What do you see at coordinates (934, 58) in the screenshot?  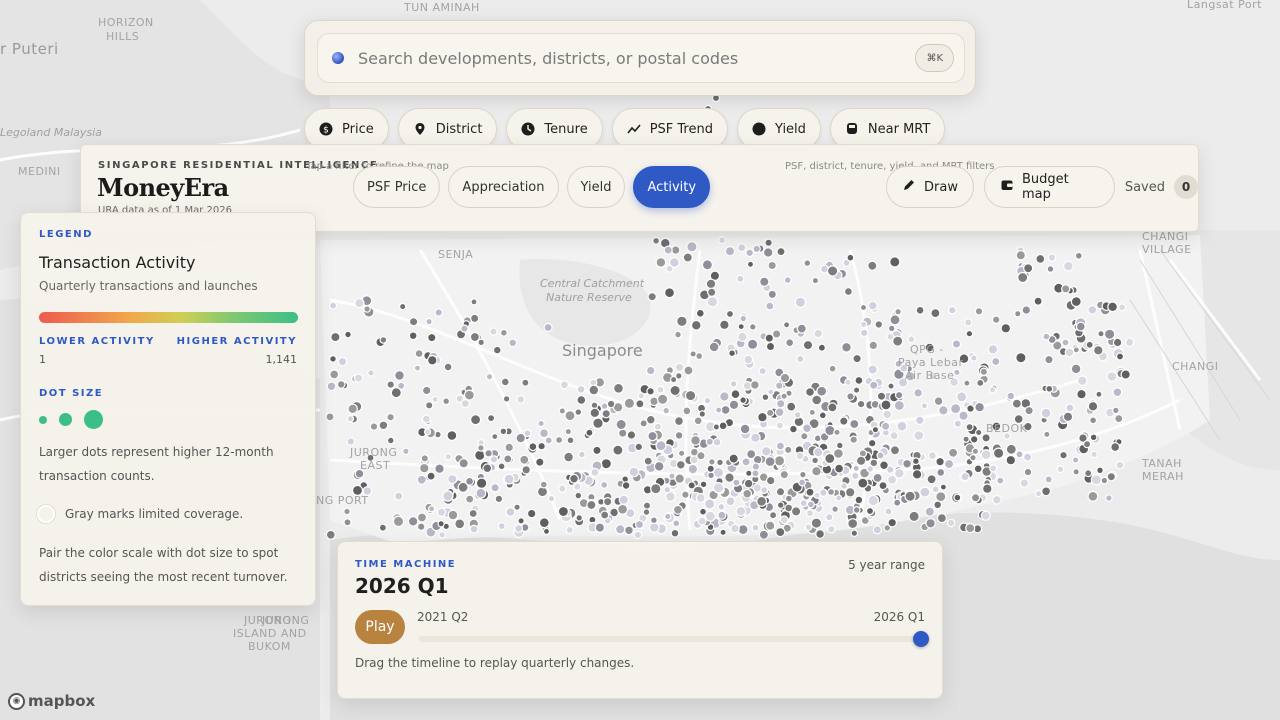 I see `keyboard-shortcut-badge: ⌘K` at bounding box center [934, 58].